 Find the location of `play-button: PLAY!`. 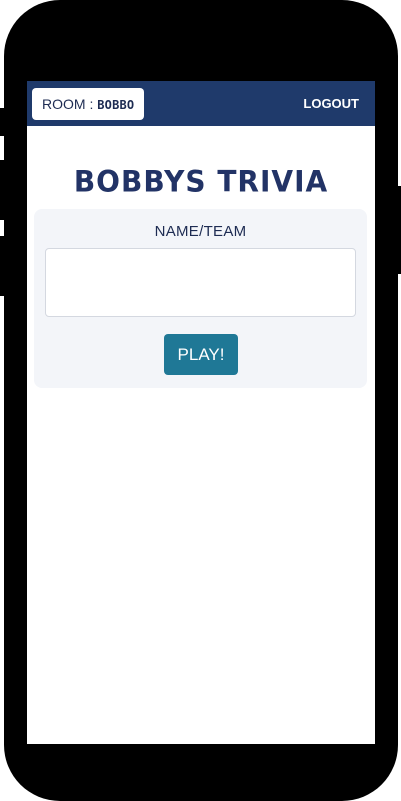

play-button: PLAY! is located at coordinates (201, 354).